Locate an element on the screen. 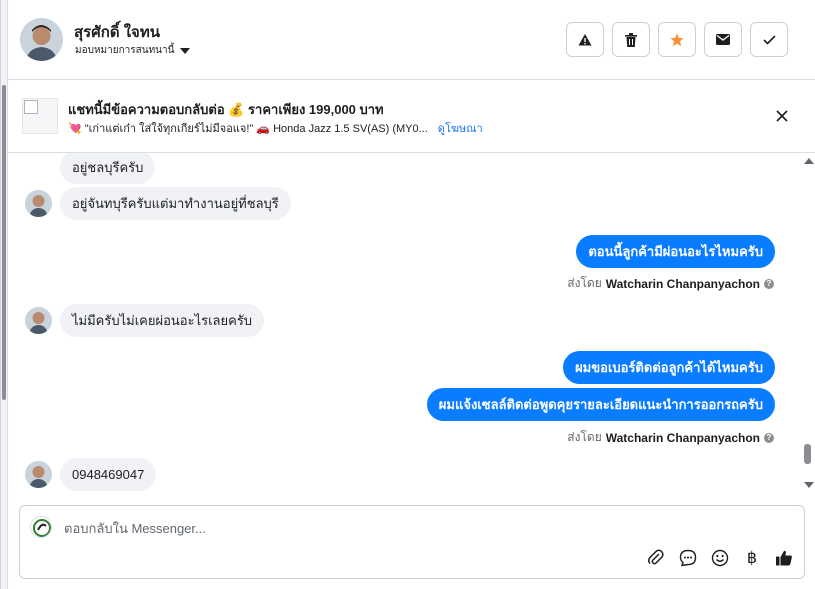  thumbs-up-icon is located at coordinates (784, 558).